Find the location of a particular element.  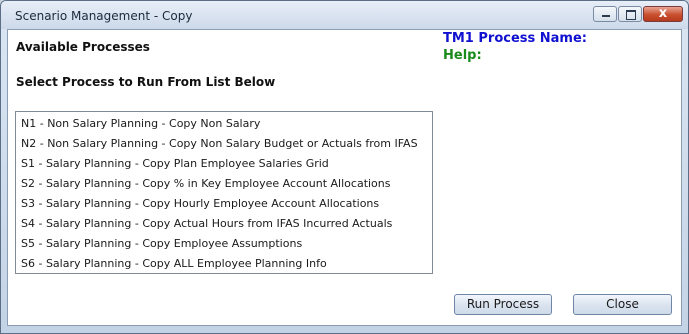

window-title: Scenario Management - Copy is located at coordinates (104, 16).